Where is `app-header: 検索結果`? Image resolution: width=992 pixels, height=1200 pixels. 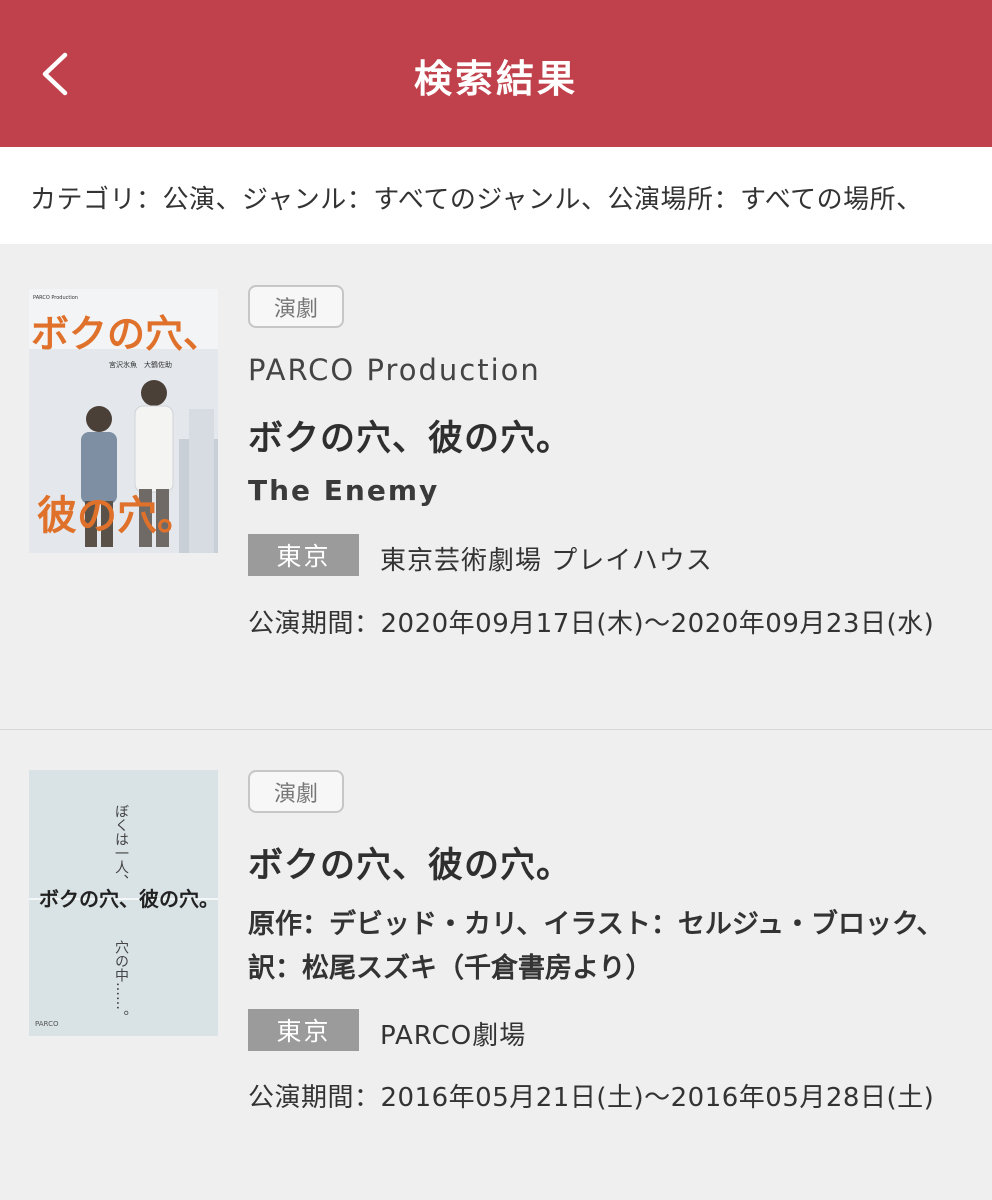
app-header: 検索結果 is located at coordinates (496, 73).